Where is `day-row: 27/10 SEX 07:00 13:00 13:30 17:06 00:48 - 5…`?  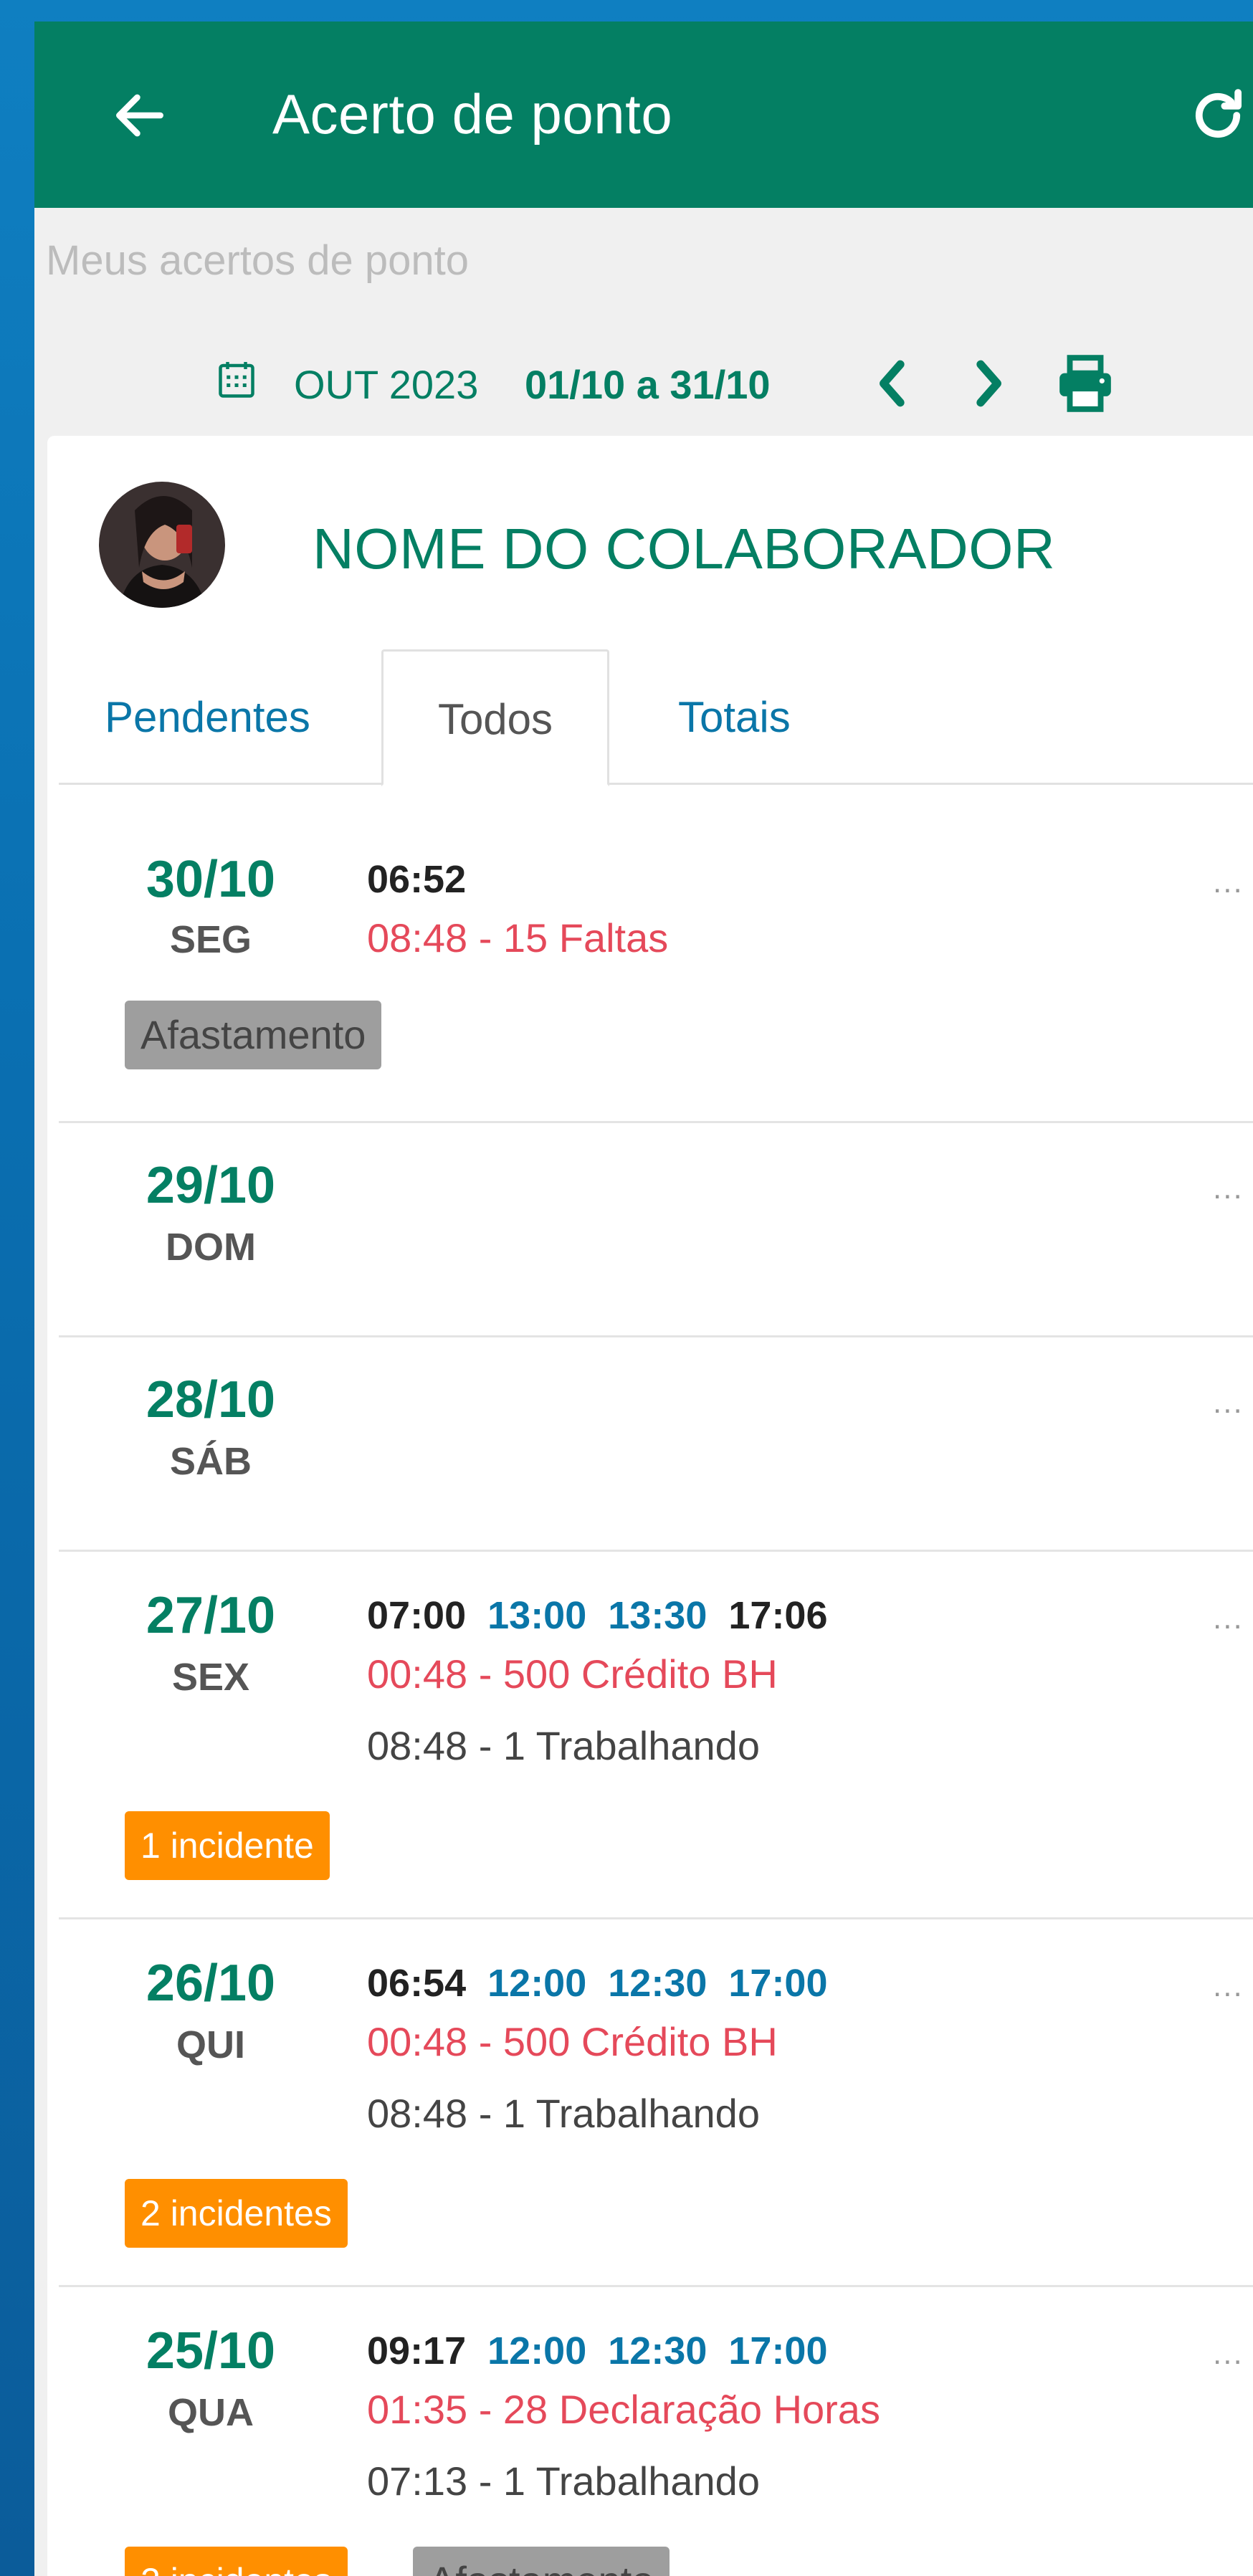
day-row: 27/10 SEX 07:00 13:00 13:30 17:06 00:48 - 5… is located at coordinates (656, 1735).